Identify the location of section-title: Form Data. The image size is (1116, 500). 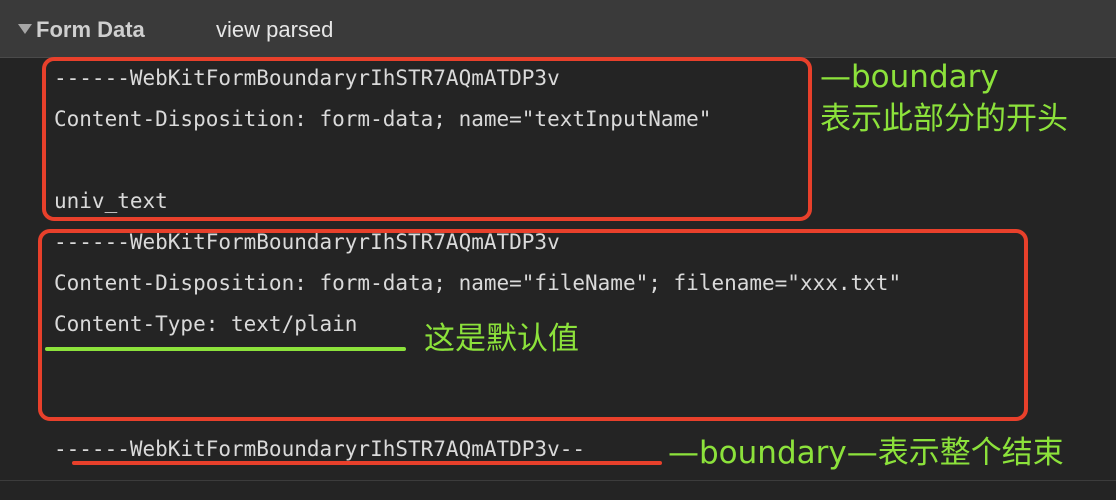
(90, 29).